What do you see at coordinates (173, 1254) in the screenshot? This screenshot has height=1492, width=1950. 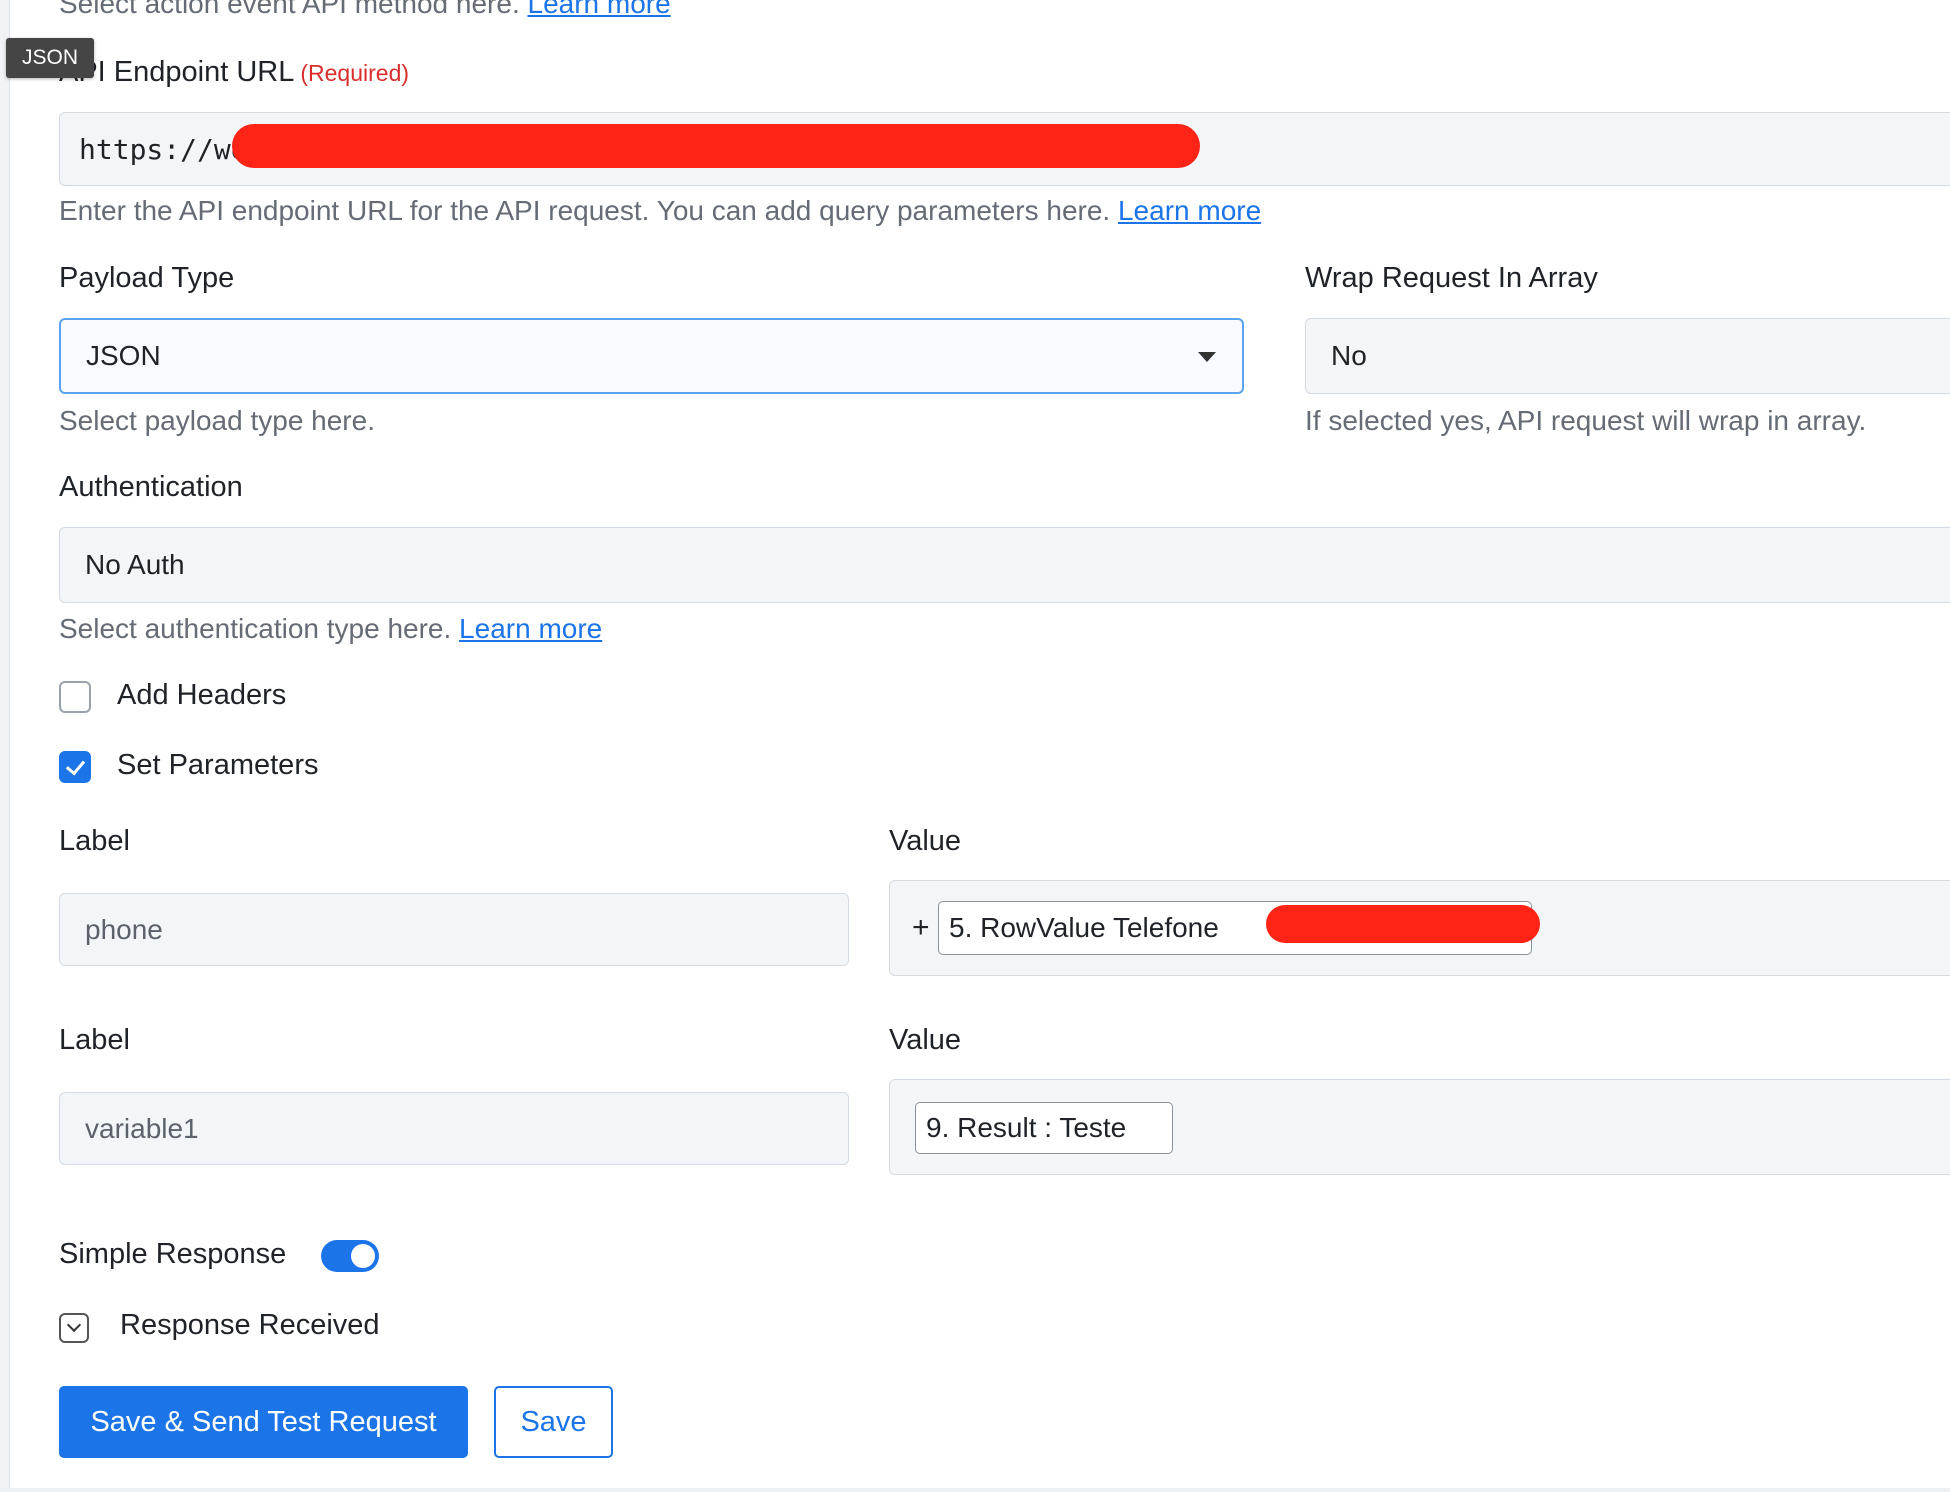 I see `simple-response-label: Simple Response` at bounding box center [173, 1254].